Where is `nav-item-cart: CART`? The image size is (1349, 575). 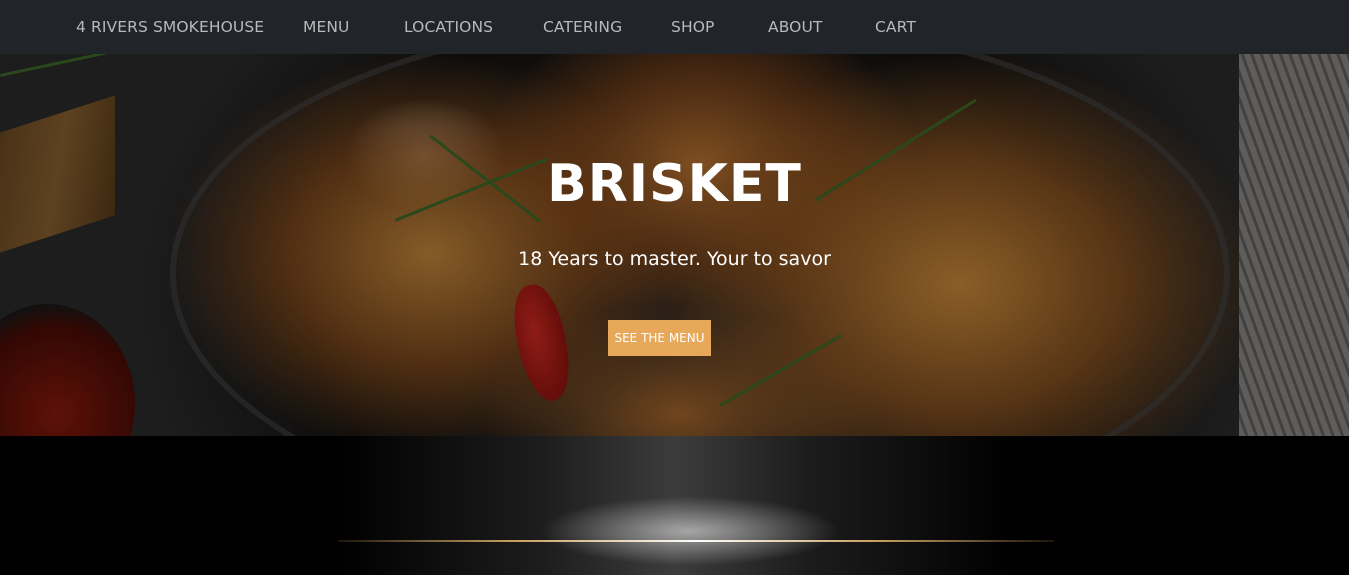
nav-item-cart: CART is located at coordinates (895, 27).